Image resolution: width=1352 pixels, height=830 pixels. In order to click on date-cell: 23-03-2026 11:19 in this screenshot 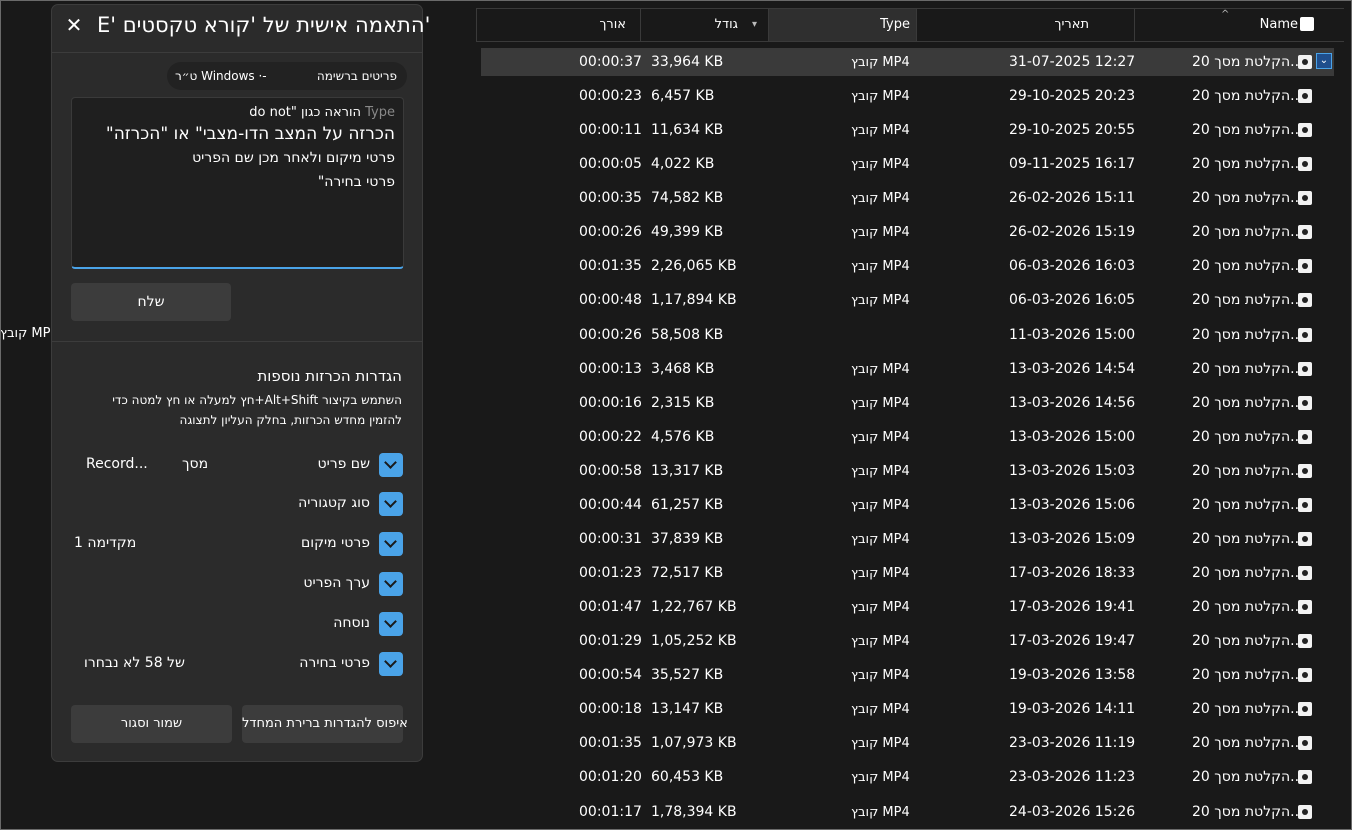, I will do `click(1072, 743)`.